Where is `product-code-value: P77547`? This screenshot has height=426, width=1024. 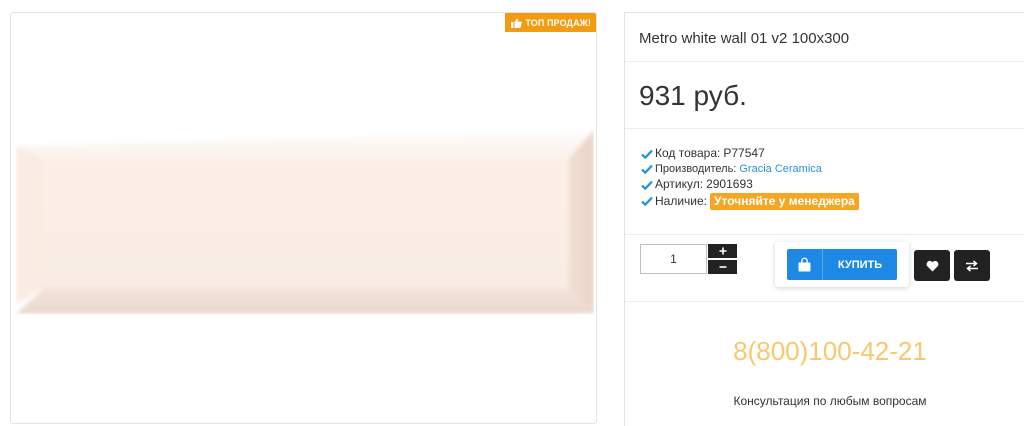 product-code-value: P77547 is located at coordinates (744, 153).